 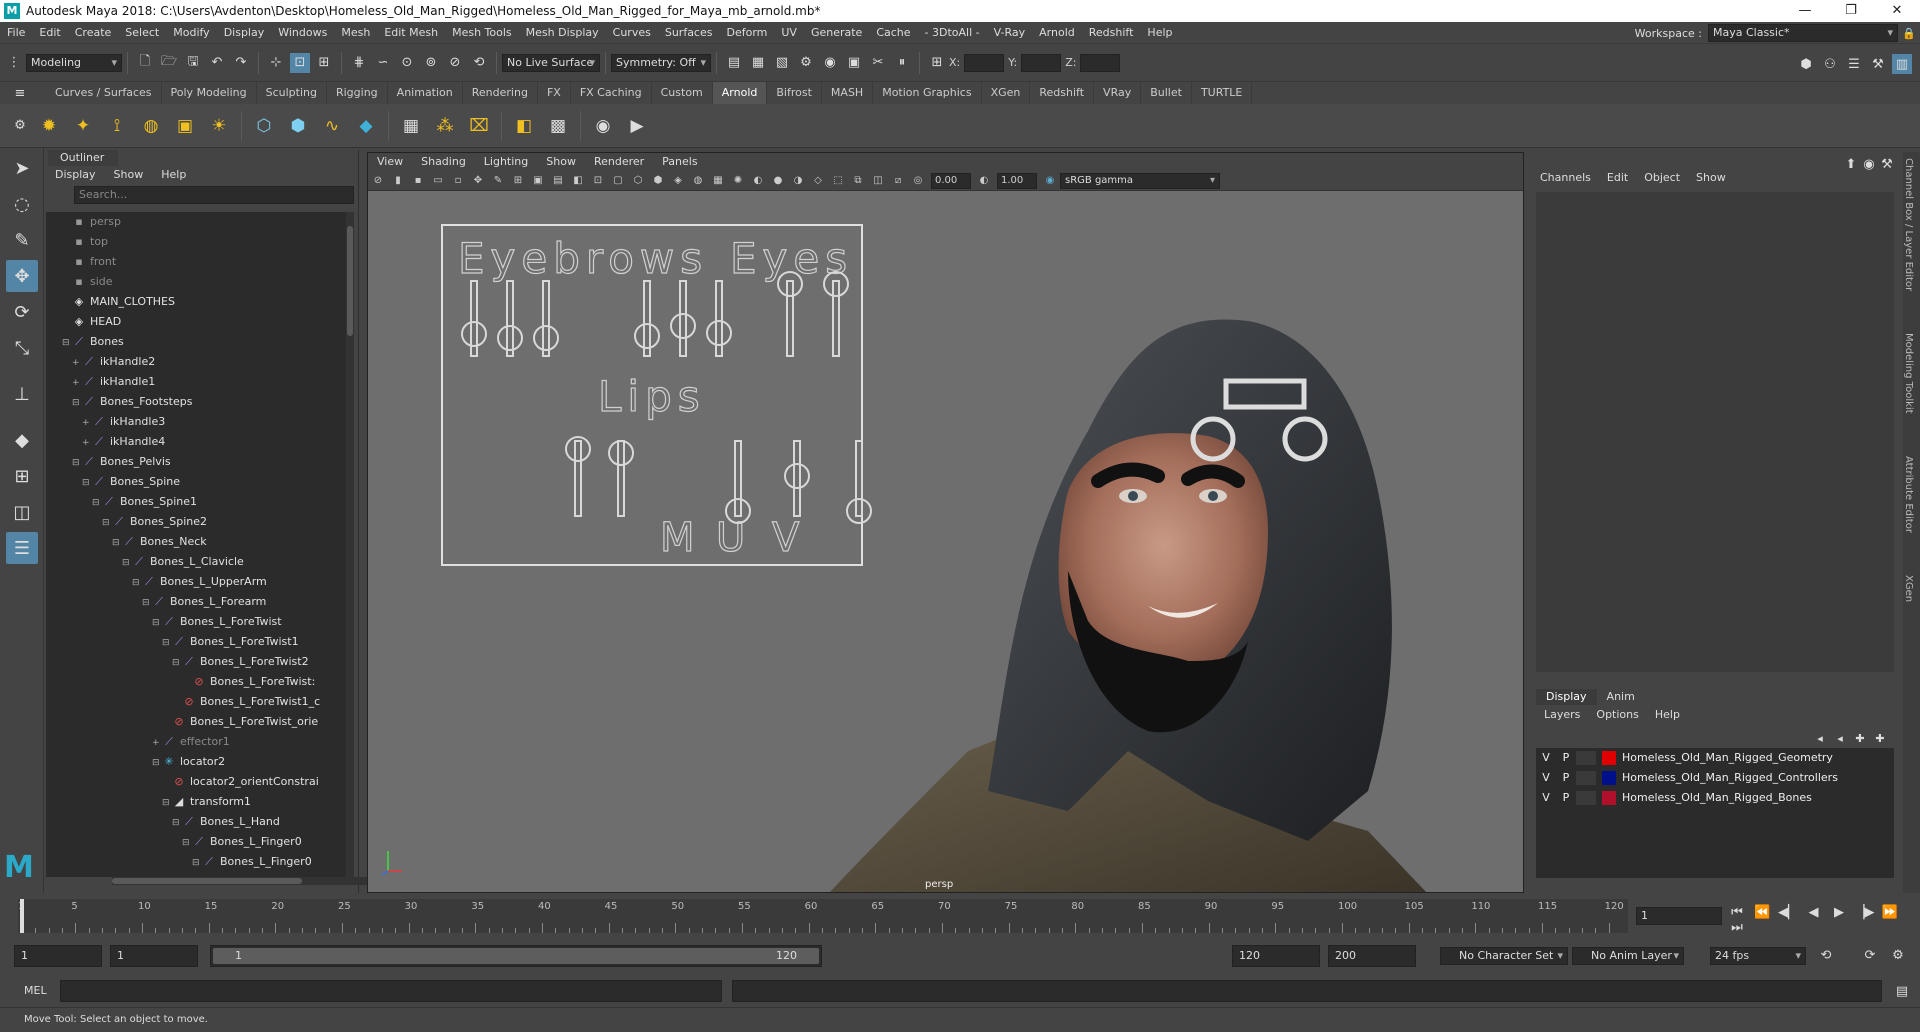 I want to click on menu-uv: UV, so click(x=789, y=33).